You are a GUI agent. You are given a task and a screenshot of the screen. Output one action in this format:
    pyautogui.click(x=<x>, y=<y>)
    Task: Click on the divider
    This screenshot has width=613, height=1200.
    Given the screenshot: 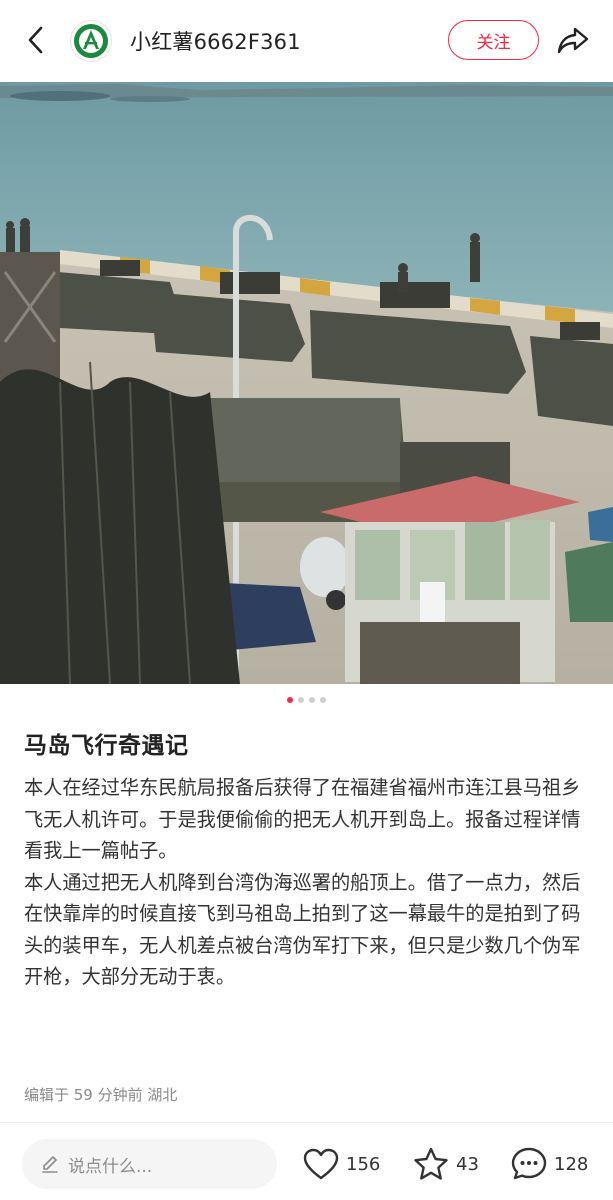 What is the action you would take?
    pyautogui.click(x=306, y=1122)
    